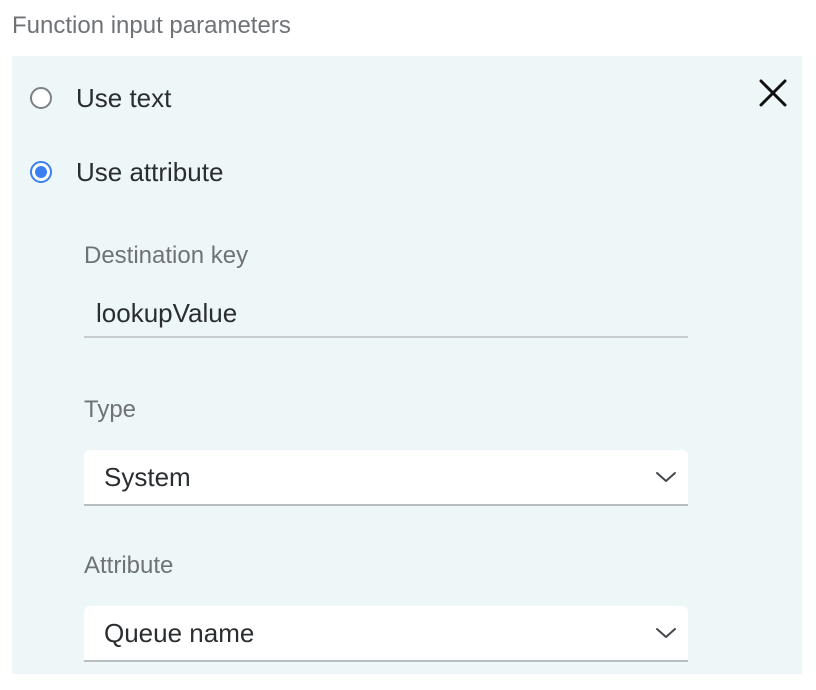  Describe the element at coordinates (110, 409) in the screenshot. I see `type-label: Type` at that location.